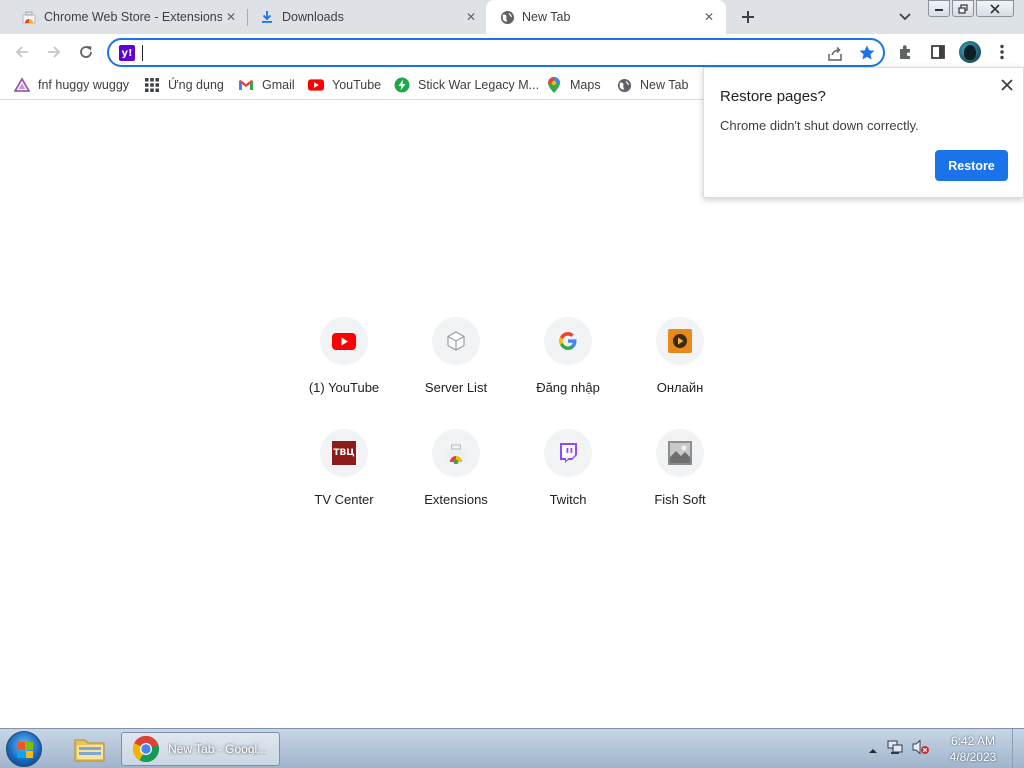 This screenshot has width=1024, height=768. I want to click on extensions-icon, so click(906, 52).